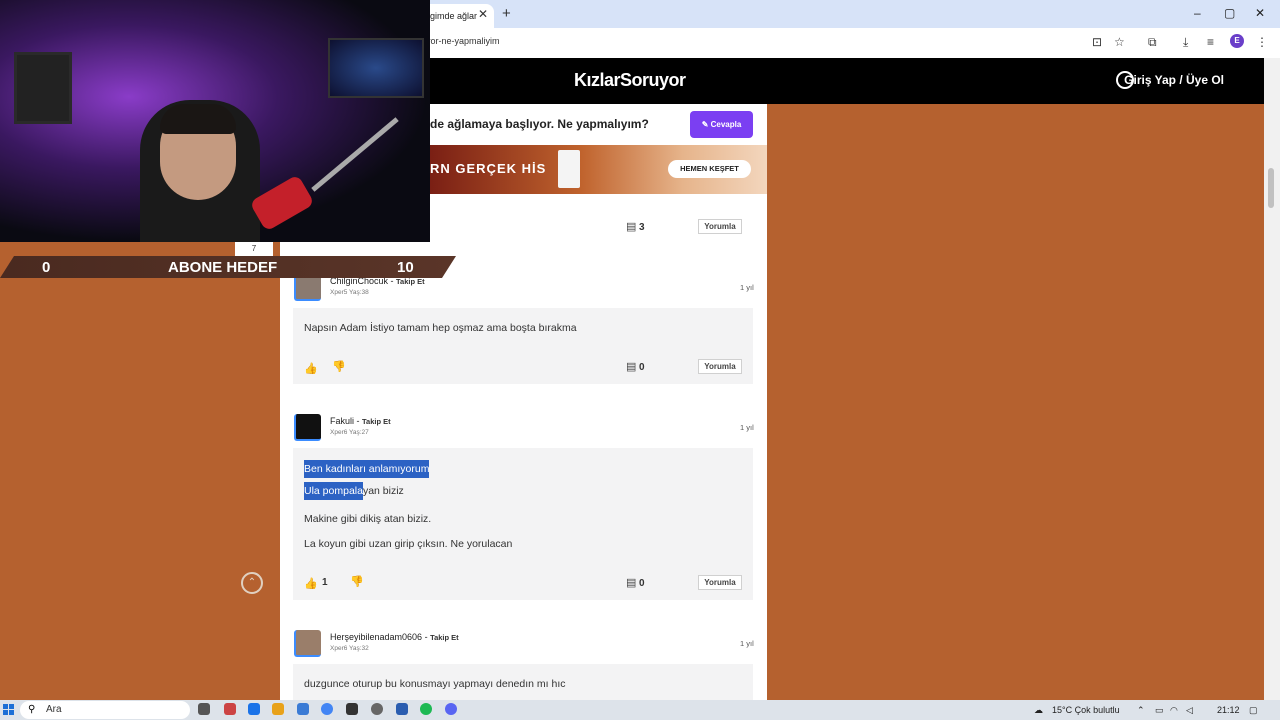  I want to click on weather-text: 15°C Çok bulutlu, so click(1086, 710).